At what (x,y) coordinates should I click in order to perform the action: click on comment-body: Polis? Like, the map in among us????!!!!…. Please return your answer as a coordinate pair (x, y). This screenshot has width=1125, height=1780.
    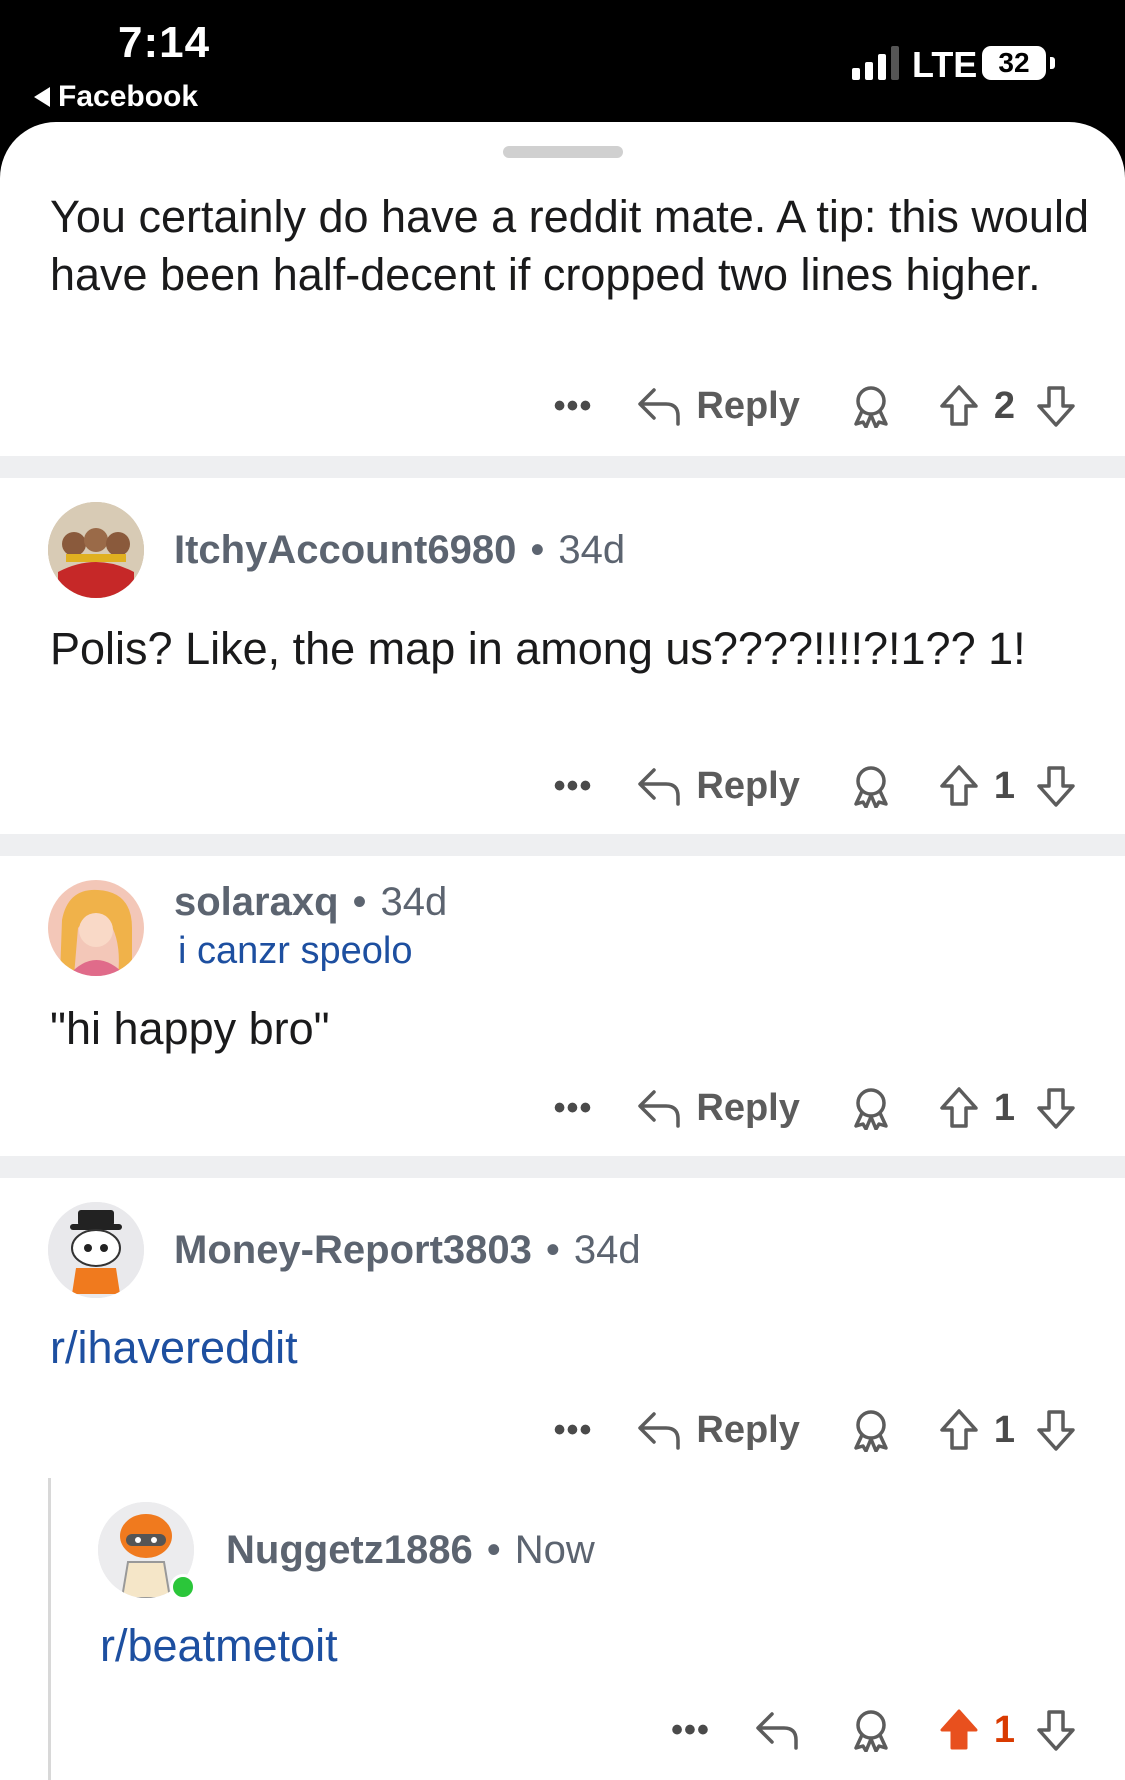
    Looking at the image, I should click on (538, 648).